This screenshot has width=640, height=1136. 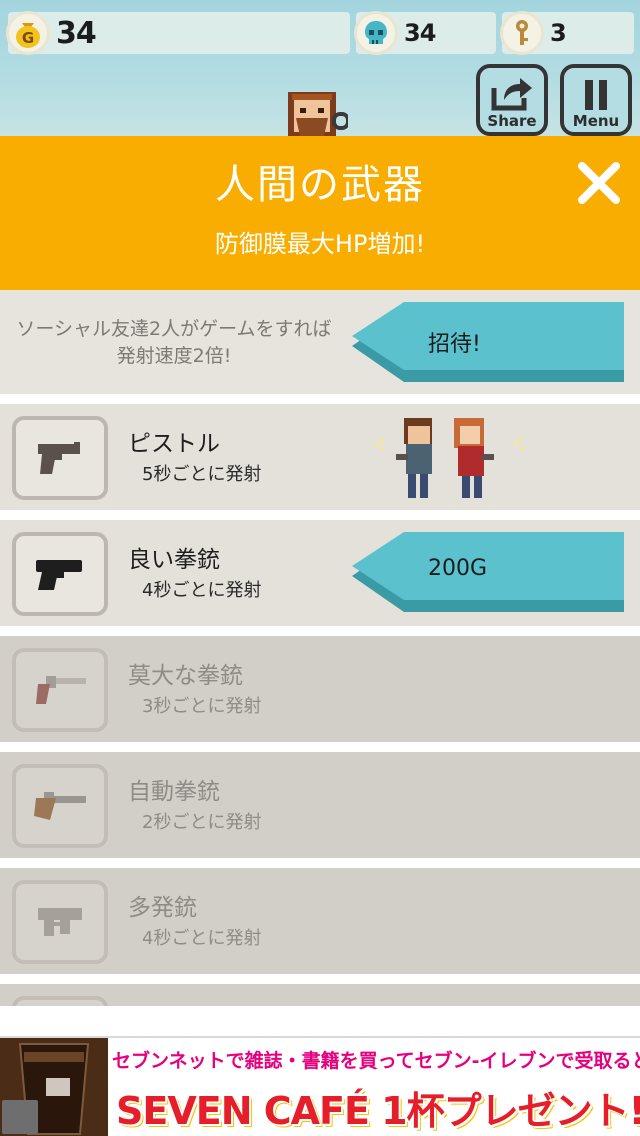 I want to click on share-label: Share, so click(x=512, y=121).